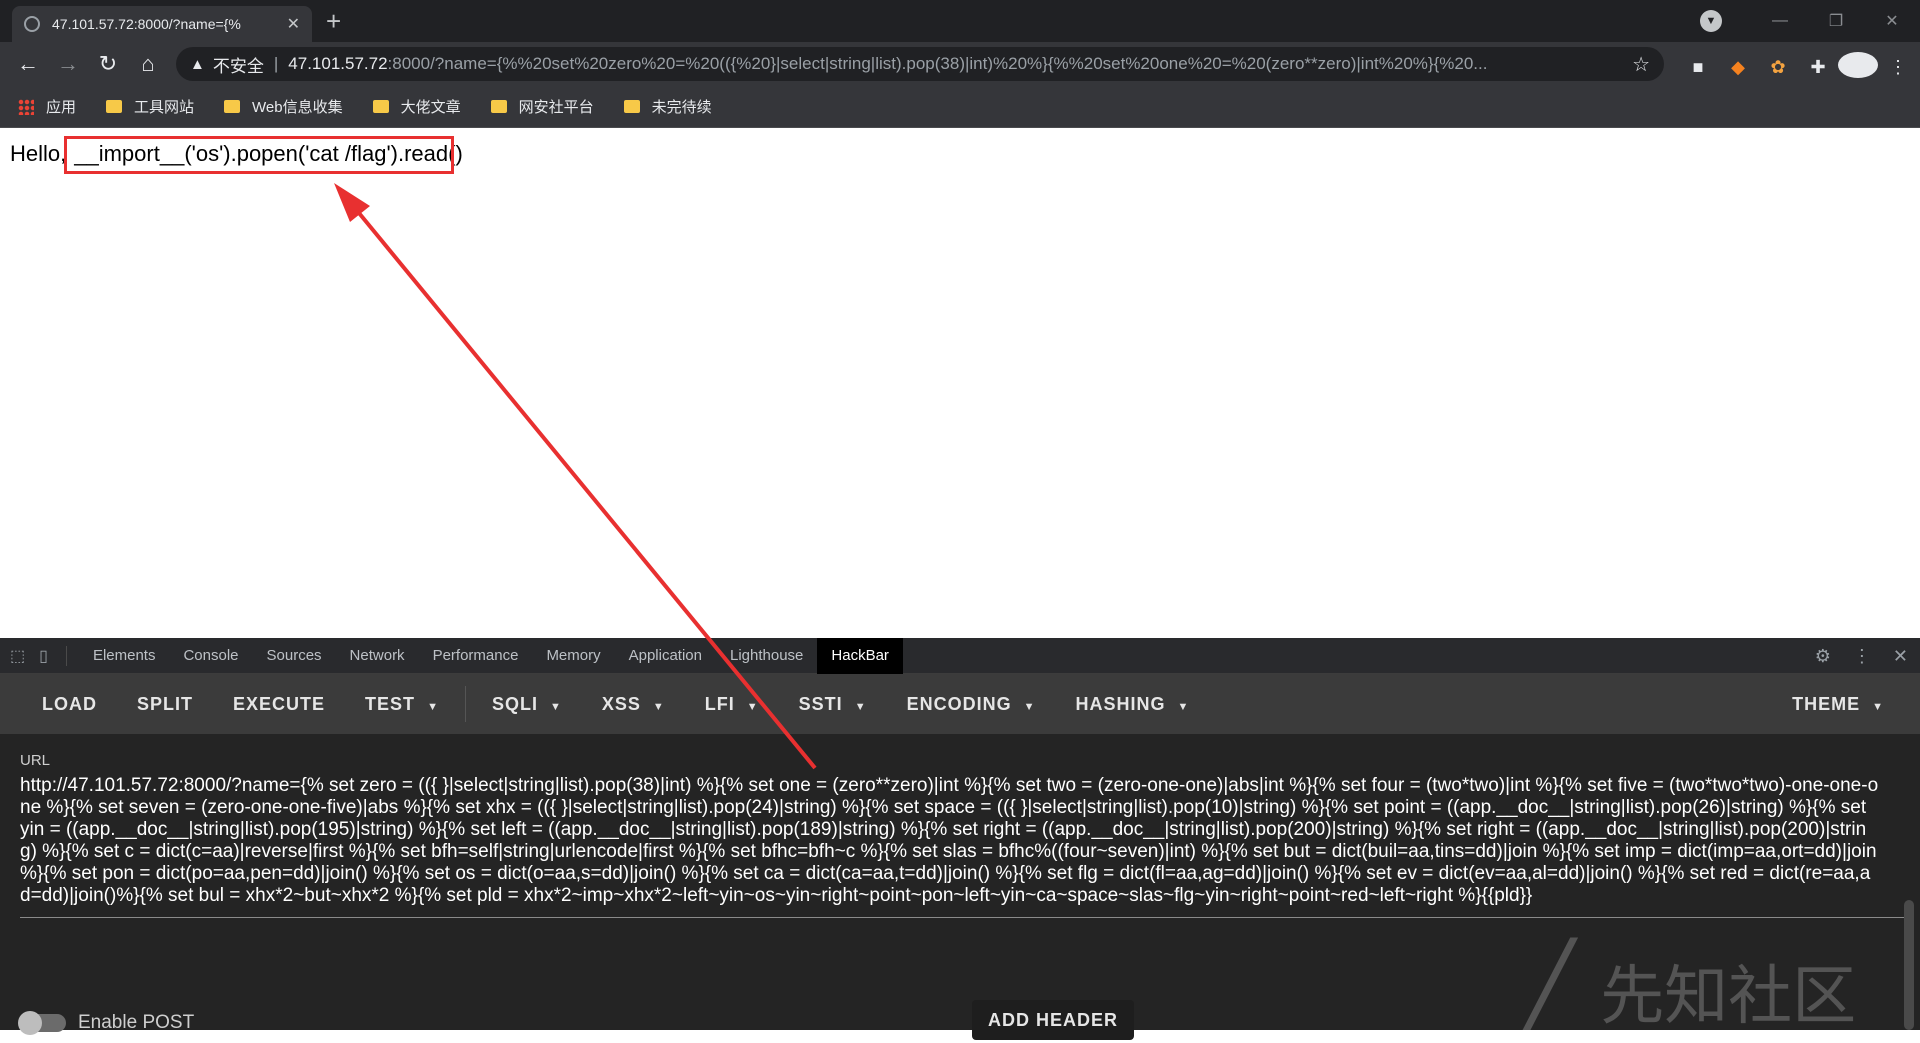  I want to click on profile-avatar, so click(1858, 67).